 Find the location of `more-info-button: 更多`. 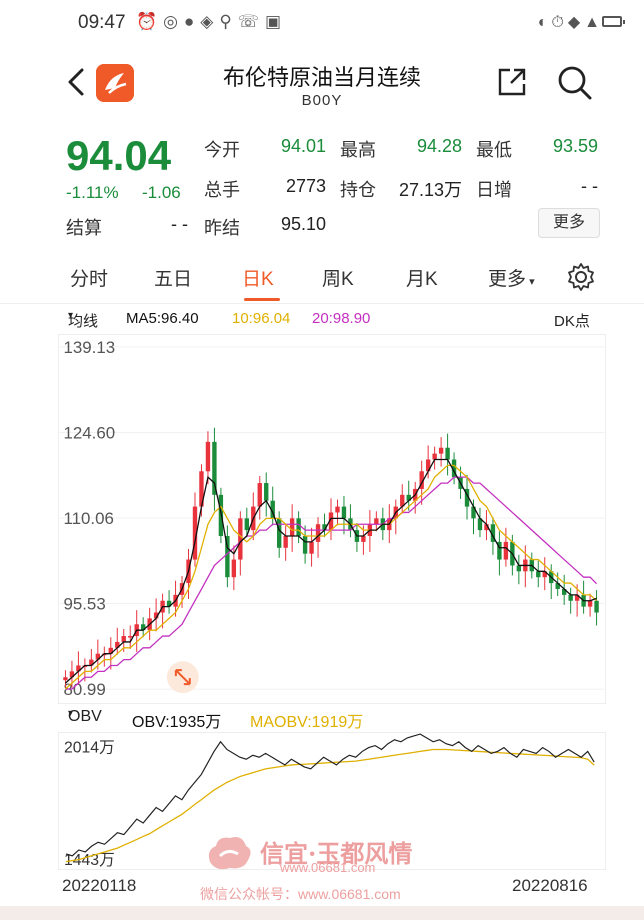

more-info-button: 更多 is located at coordinates (569, 223).